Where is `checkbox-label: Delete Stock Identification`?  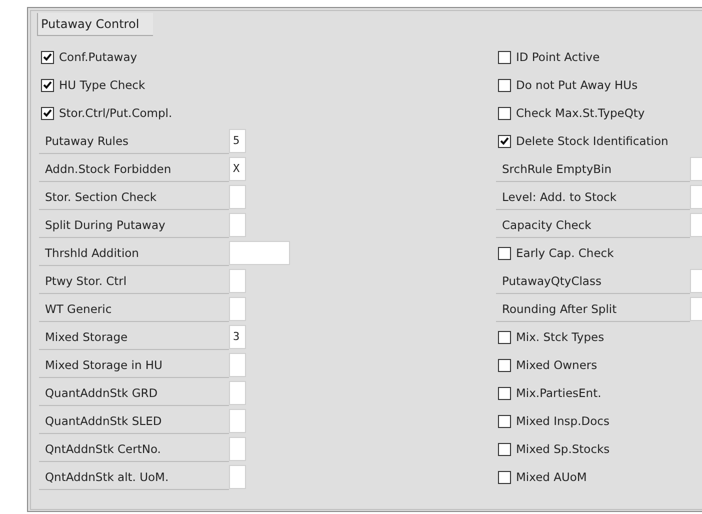
checkbox-label: Delete Stock Identification is located at coordinates (592, 141).